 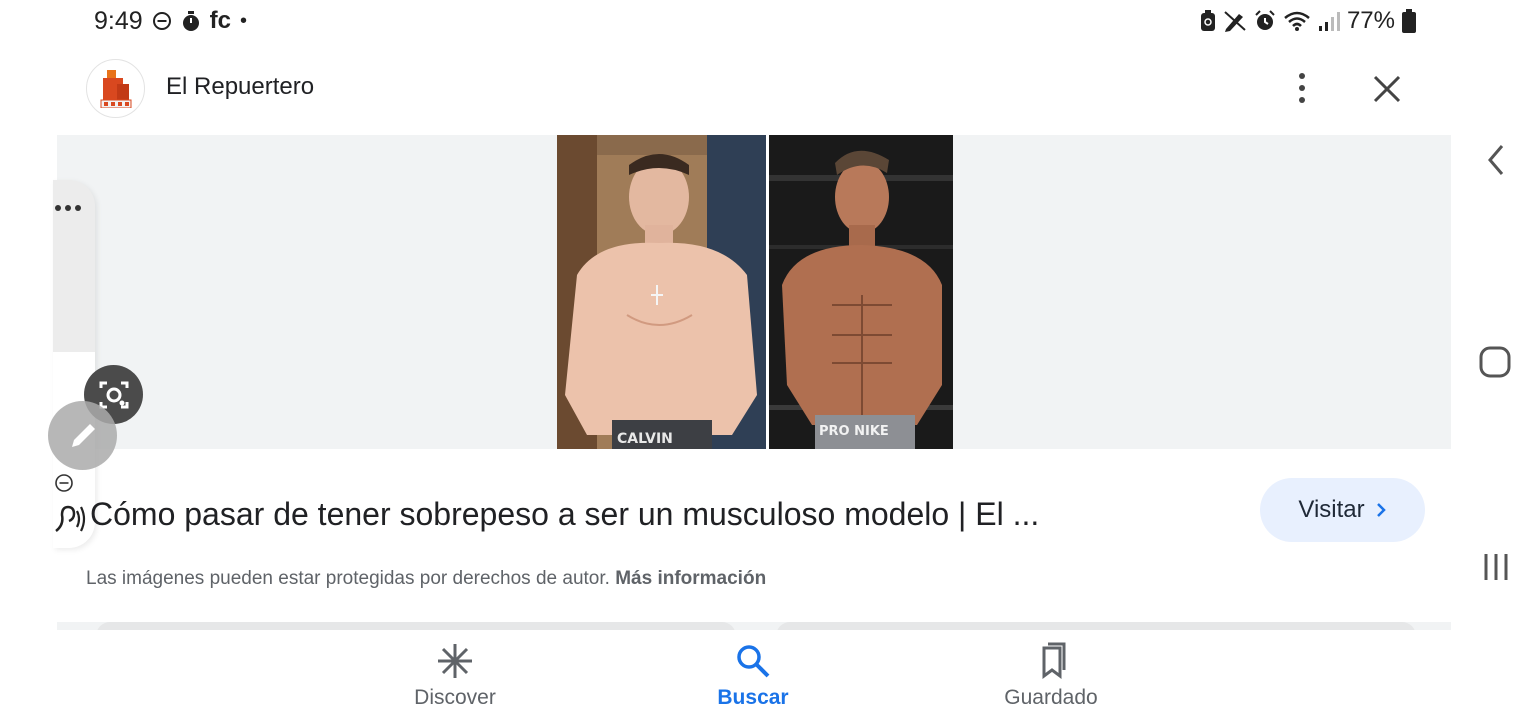 What do you see at coordinates (1381, 510) in the screenshot?
I see `chevron-right-icon` at bounding box center [1381, 510].